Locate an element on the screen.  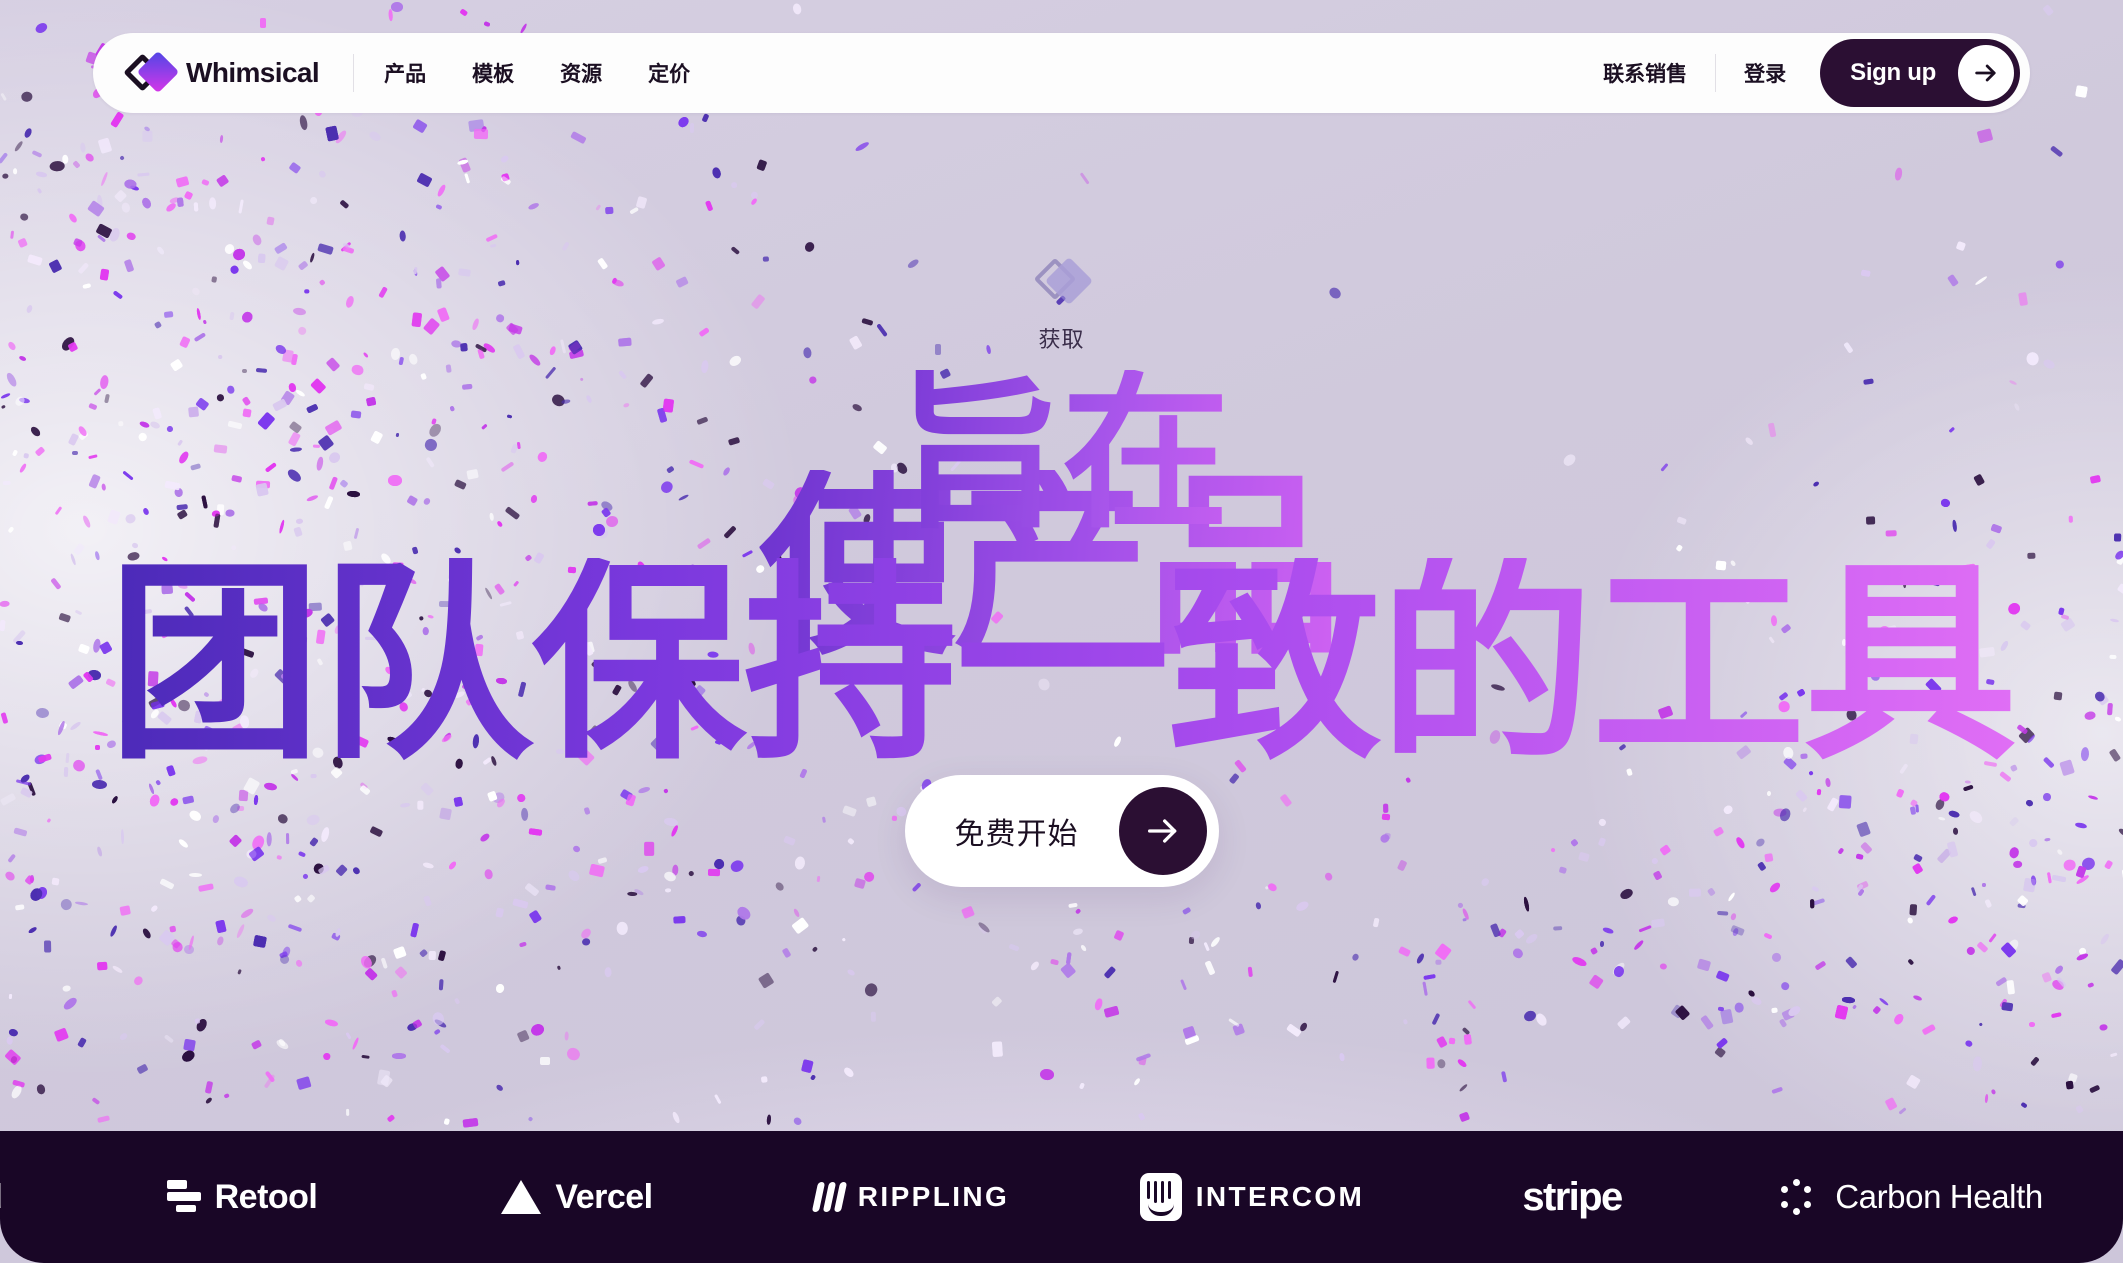
logo-vercel: Vercel is located at coordinates (577, 1197).